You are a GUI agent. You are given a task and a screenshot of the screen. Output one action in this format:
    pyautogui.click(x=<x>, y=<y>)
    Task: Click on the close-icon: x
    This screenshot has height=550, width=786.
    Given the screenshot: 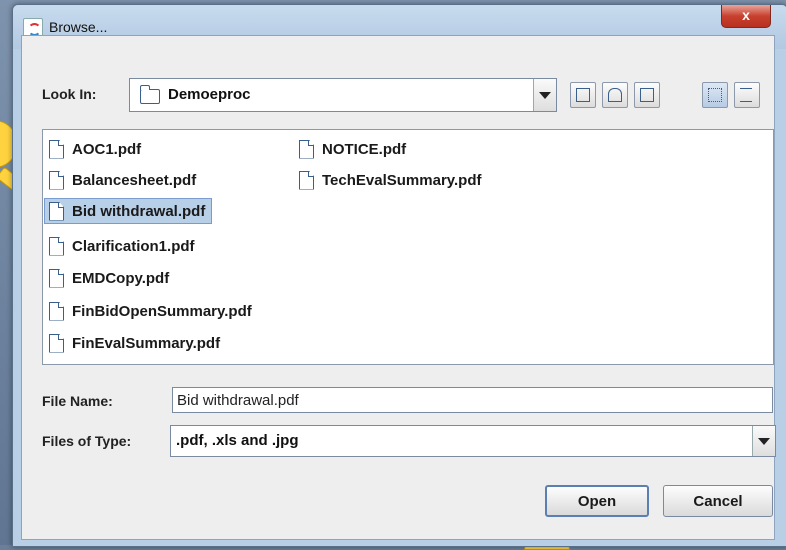 What is the action you would take?
    pyautogui.click(x=746, y=15)
    